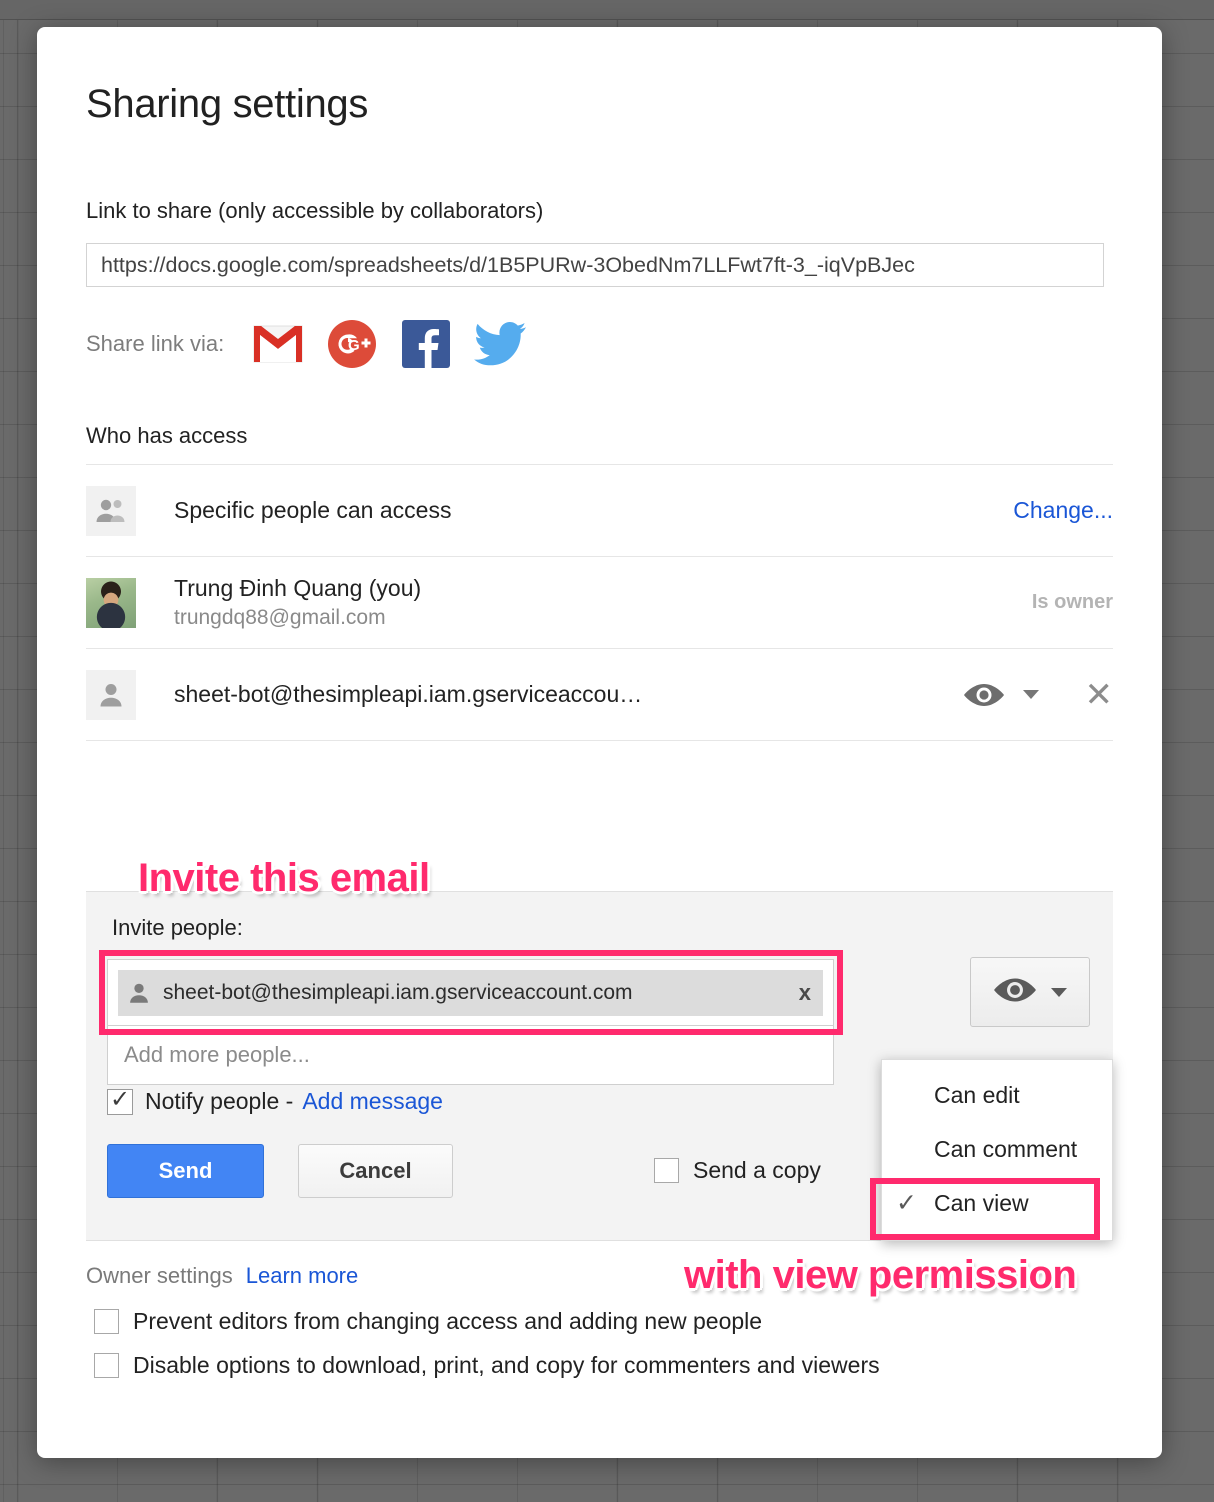 The image size is (1214, 1502). What do you see at coordinates (298, 588) in the screenshot?
I see `owner-name: Trung Đinh Quang (you)` at bounding box center [298, 588].